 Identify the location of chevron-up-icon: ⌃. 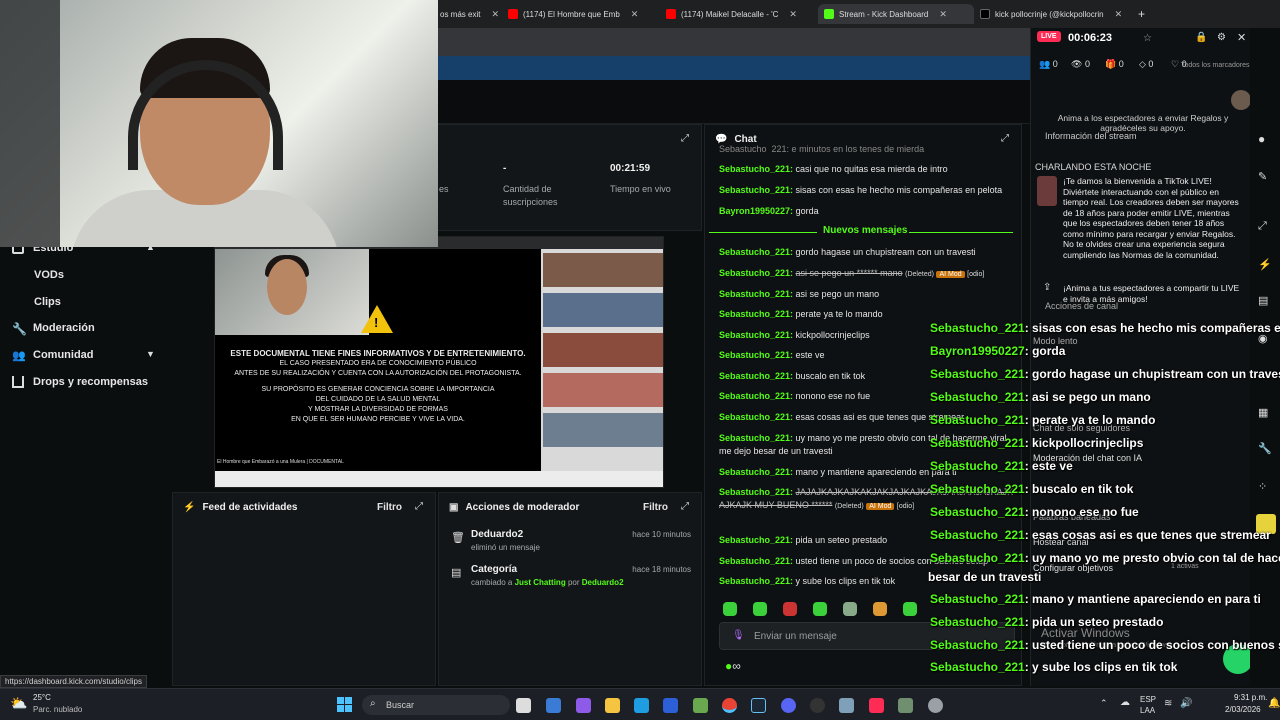
(1104, 703).